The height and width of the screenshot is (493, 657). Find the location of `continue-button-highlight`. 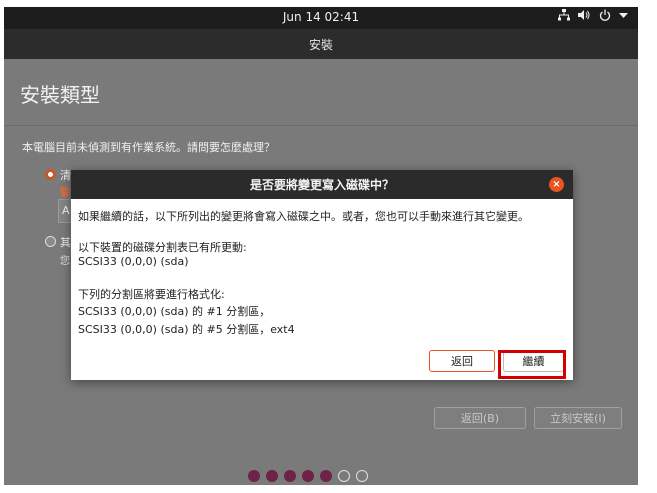

continue-button-highlight is located at coordinates (532, 364).